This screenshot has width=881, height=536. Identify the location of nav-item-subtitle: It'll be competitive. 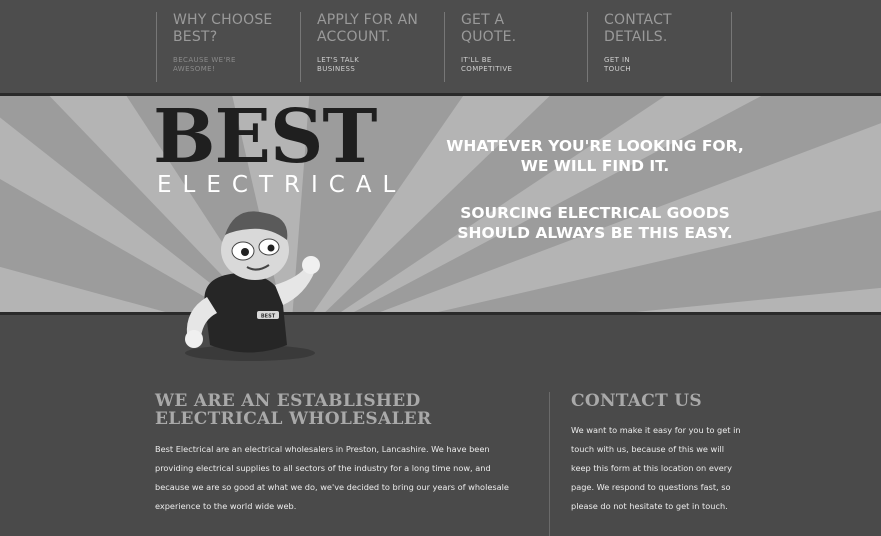
(487, 64).